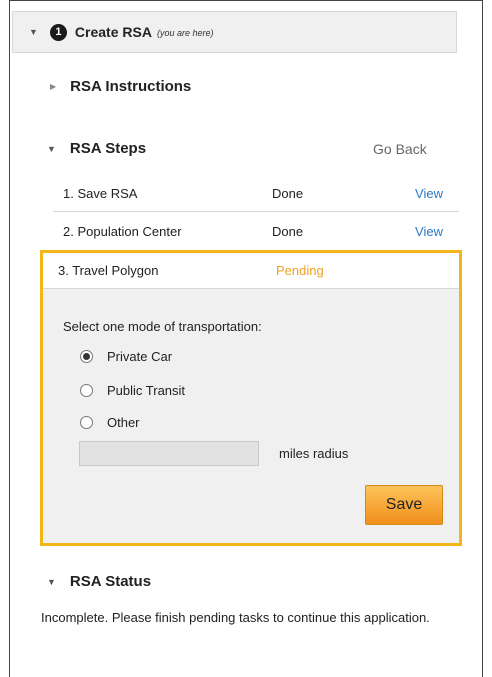 The height and width of the screenshot is (677, 492). I want to click on radio-option-private-car: Private Car, so click(126, 356).